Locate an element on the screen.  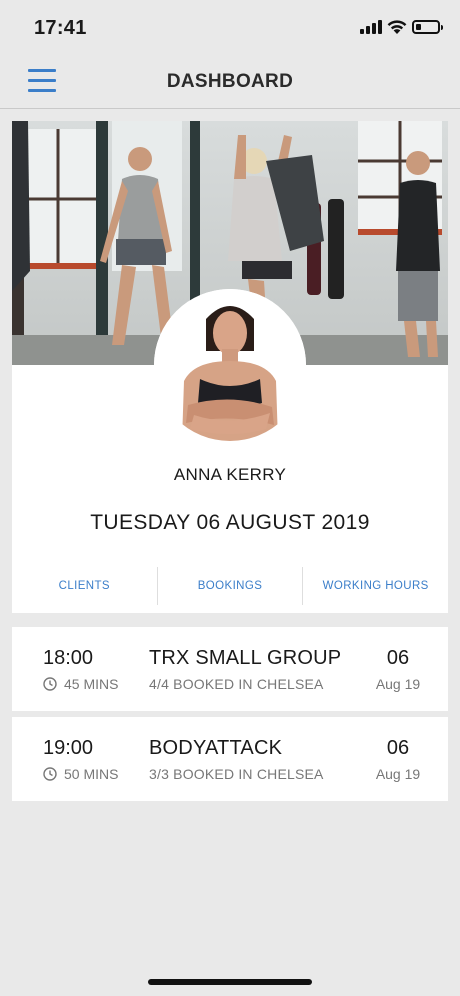
status-bar: 17:41 is located at coordinates (230, 28).